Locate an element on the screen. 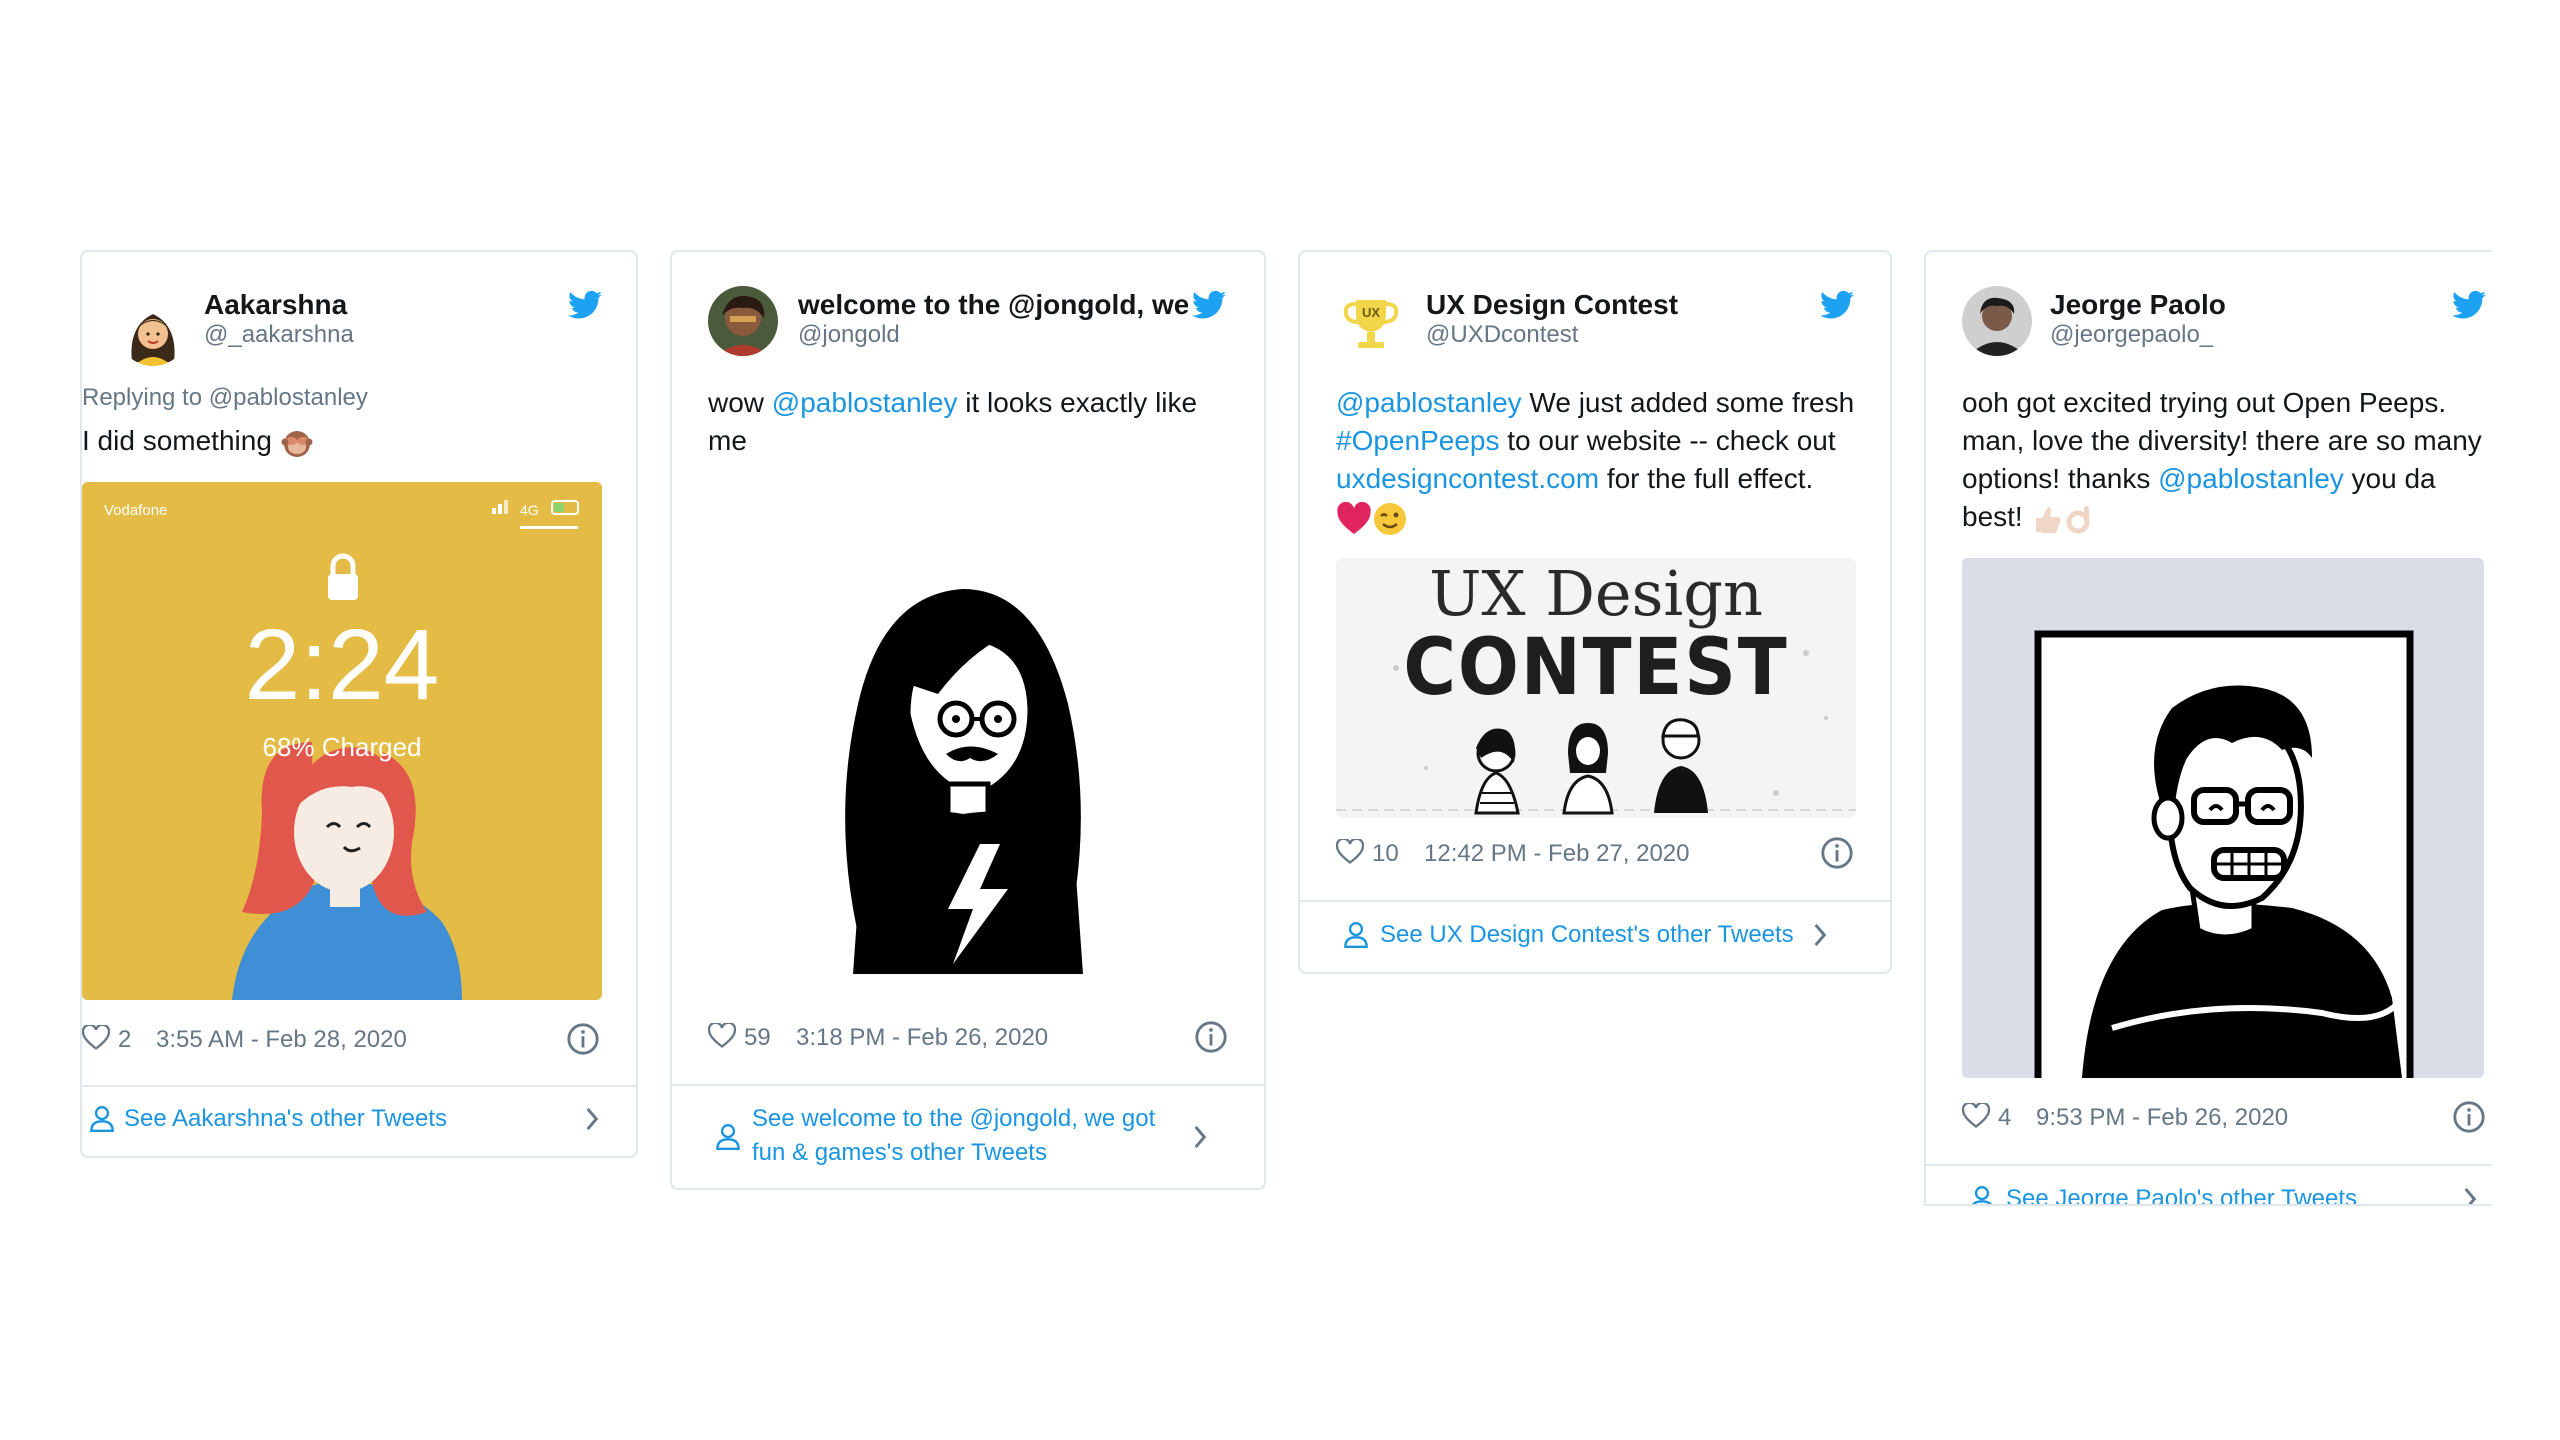 The width and height of the screenshot is (2560, 1440). display-name: Aakarshna is located at coordinates (379, 305).